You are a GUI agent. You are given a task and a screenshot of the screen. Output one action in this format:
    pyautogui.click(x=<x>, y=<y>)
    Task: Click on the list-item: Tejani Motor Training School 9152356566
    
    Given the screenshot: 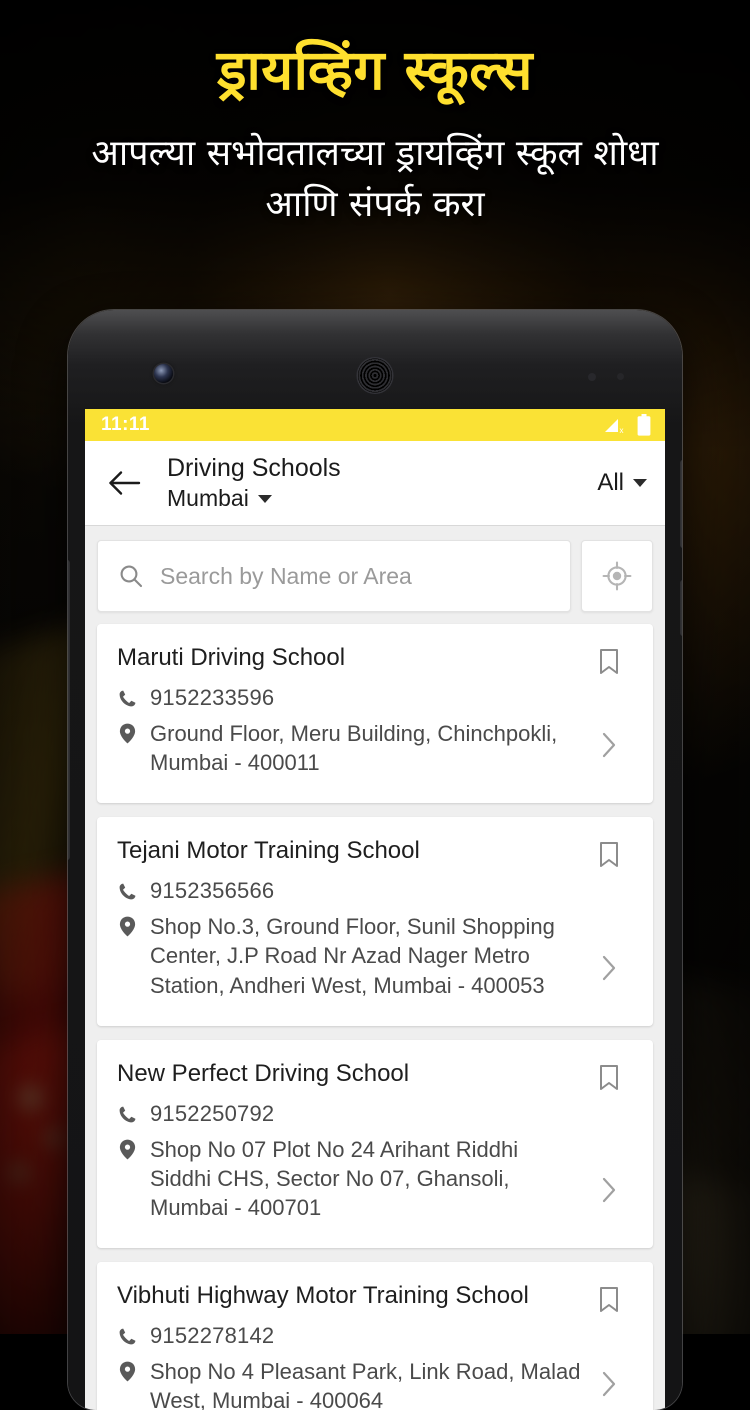 What is the action you would take?
    pyautogui.click(x=375, y=921)
    